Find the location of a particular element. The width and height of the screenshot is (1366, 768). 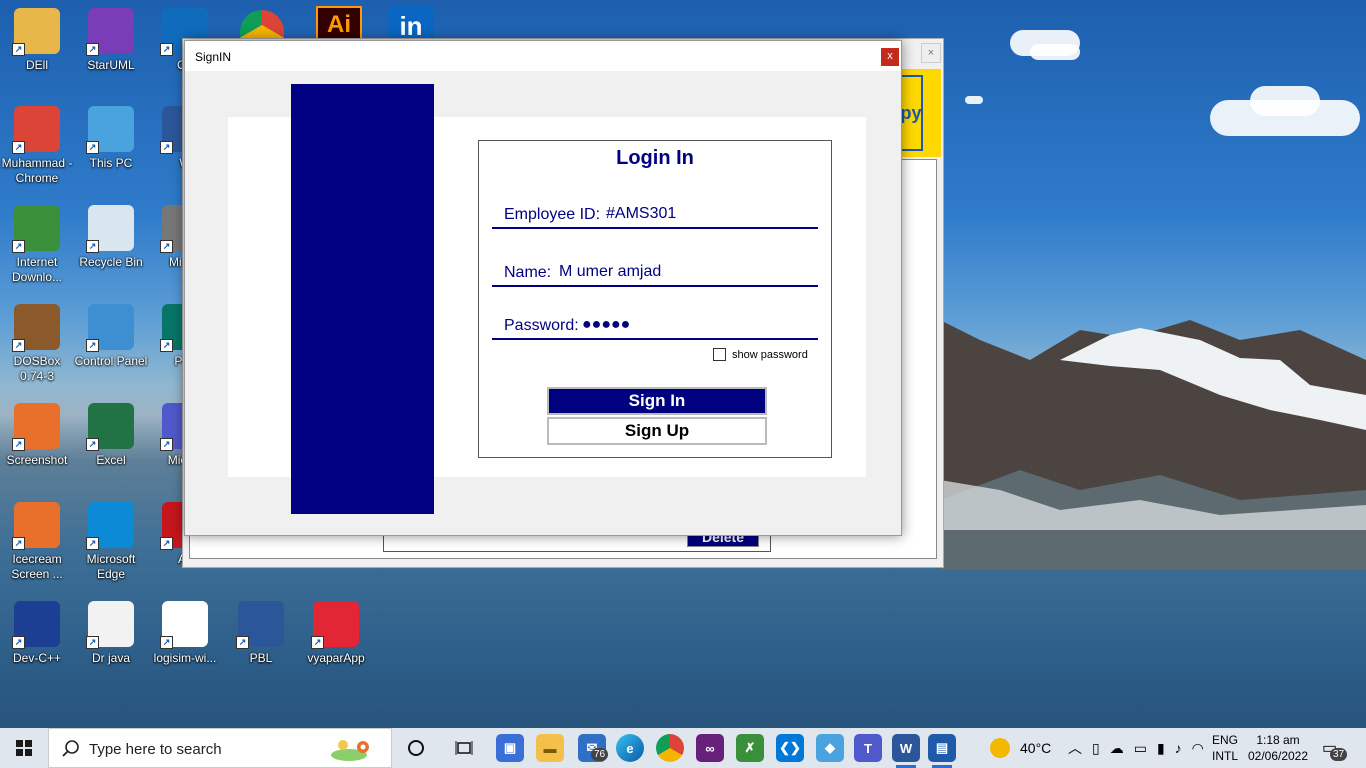

chevron-up-icon: ︿ is located at coordinates (1075, 748).